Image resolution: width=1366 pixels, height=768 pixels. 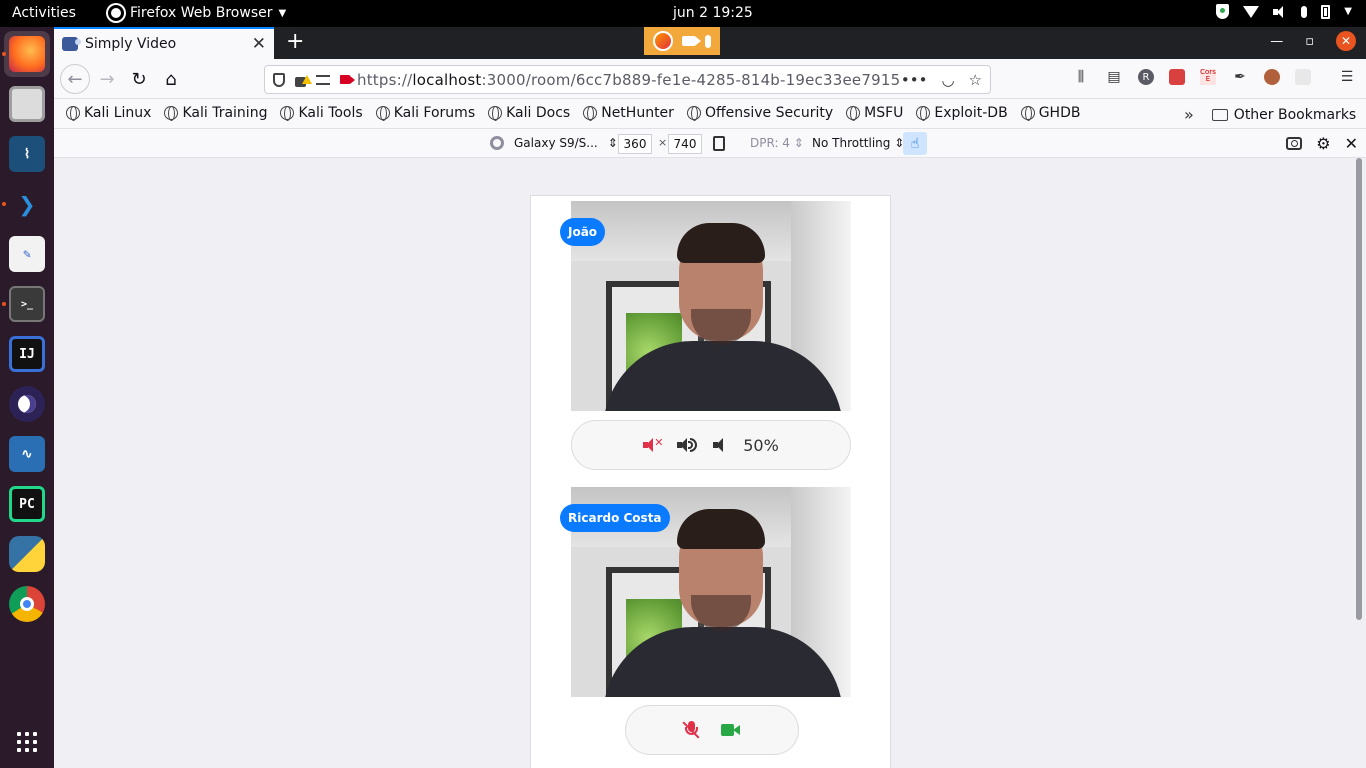 I want to click on new-tab-button: +, so click(x=295, y=41).